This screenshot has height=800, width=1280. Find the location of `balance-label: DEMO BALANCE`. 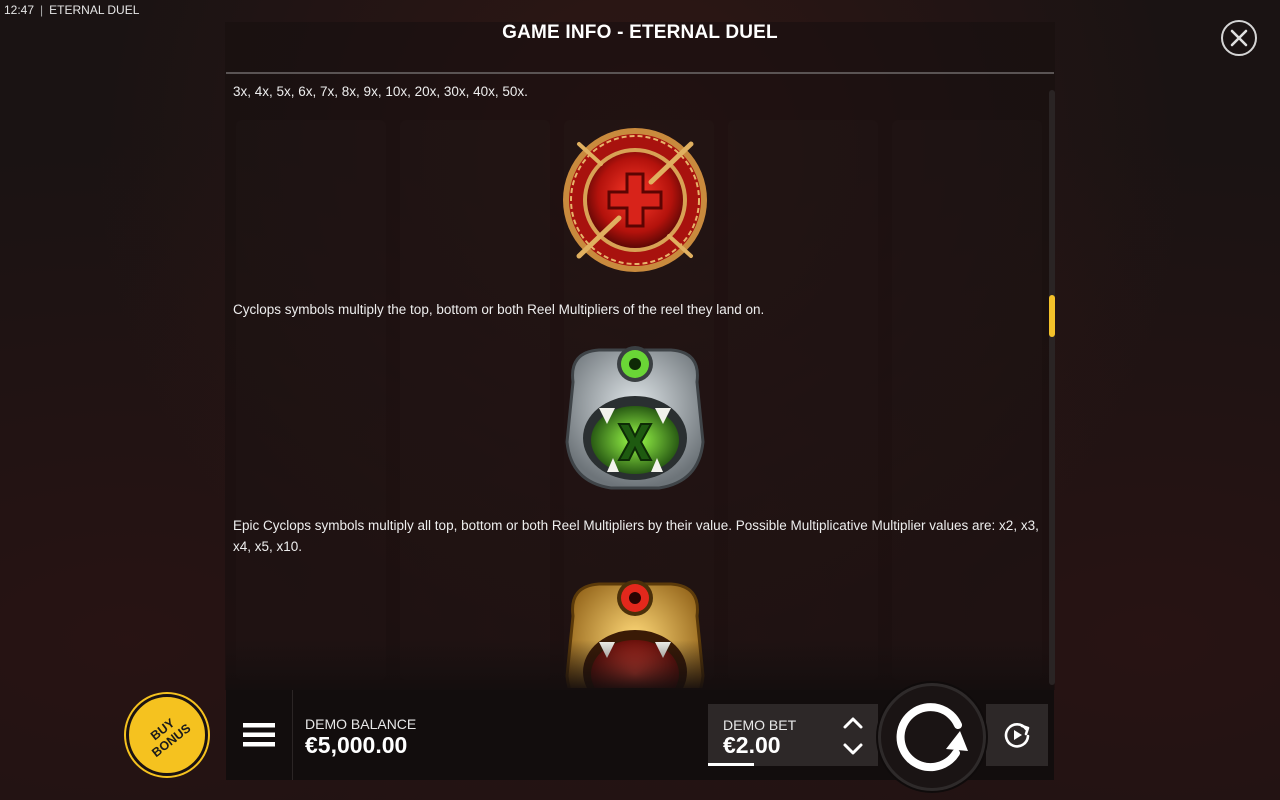

balance-label: DEMO BALANCE is located at coordinates (361, 724).